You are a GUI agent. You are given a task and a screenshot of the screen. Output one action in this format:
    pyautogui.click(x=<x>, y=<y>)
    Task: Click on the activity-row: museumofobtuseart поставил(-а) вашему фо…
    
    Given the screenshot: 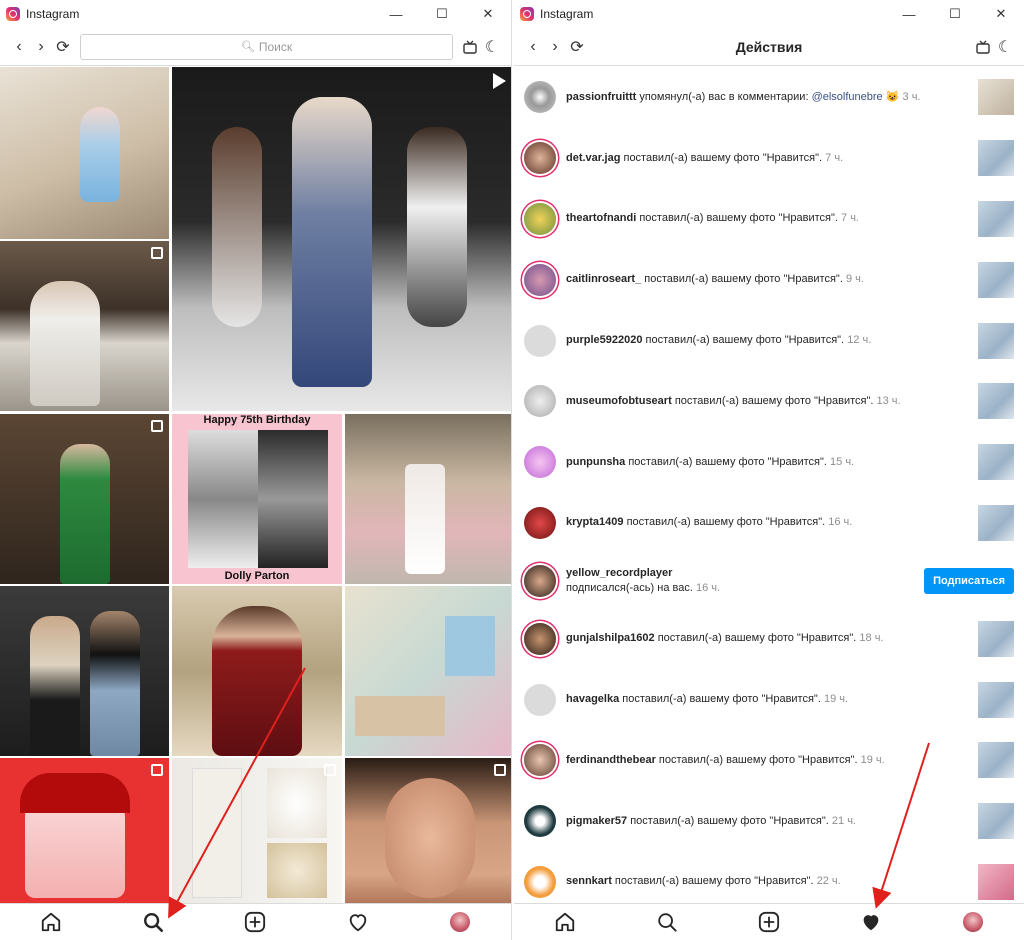 What is the action you would take?
    pyautogui.click(x=769, y=401)
    